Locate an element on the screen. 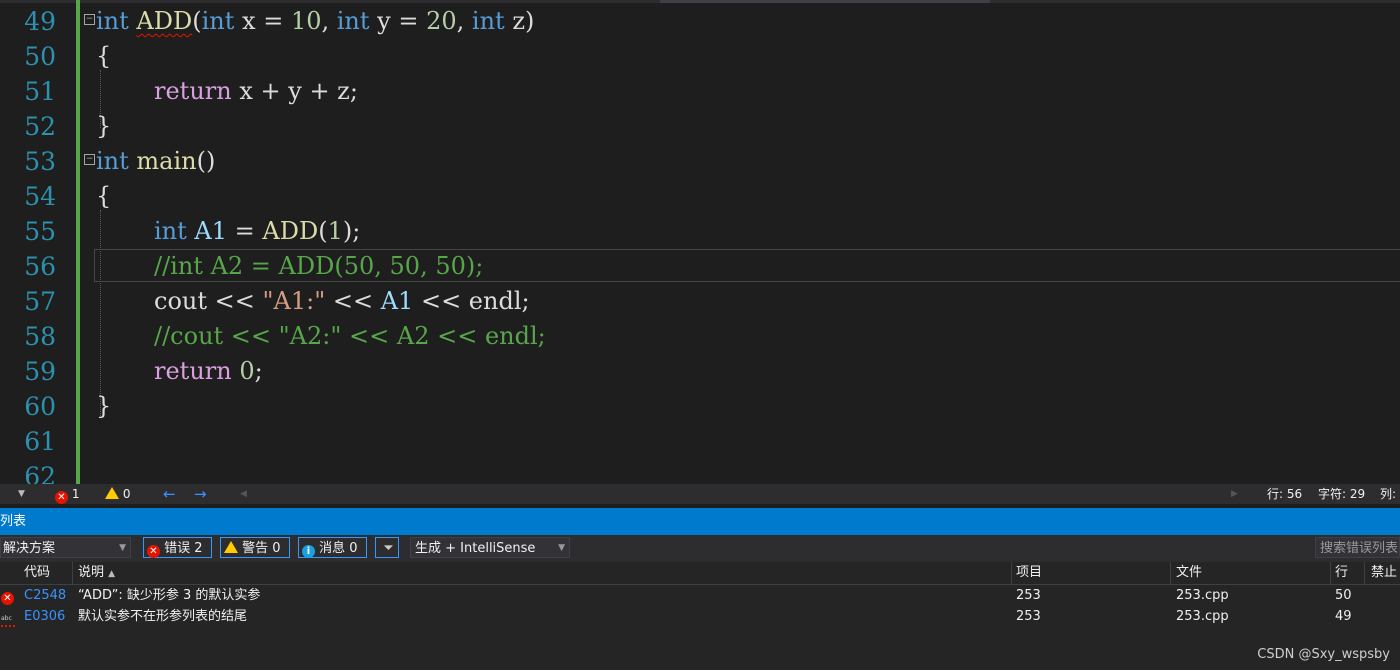 Image resolution: width=1400 pixels, height=670 pixels. line-number: 50 is located at coordinates (40, 56).